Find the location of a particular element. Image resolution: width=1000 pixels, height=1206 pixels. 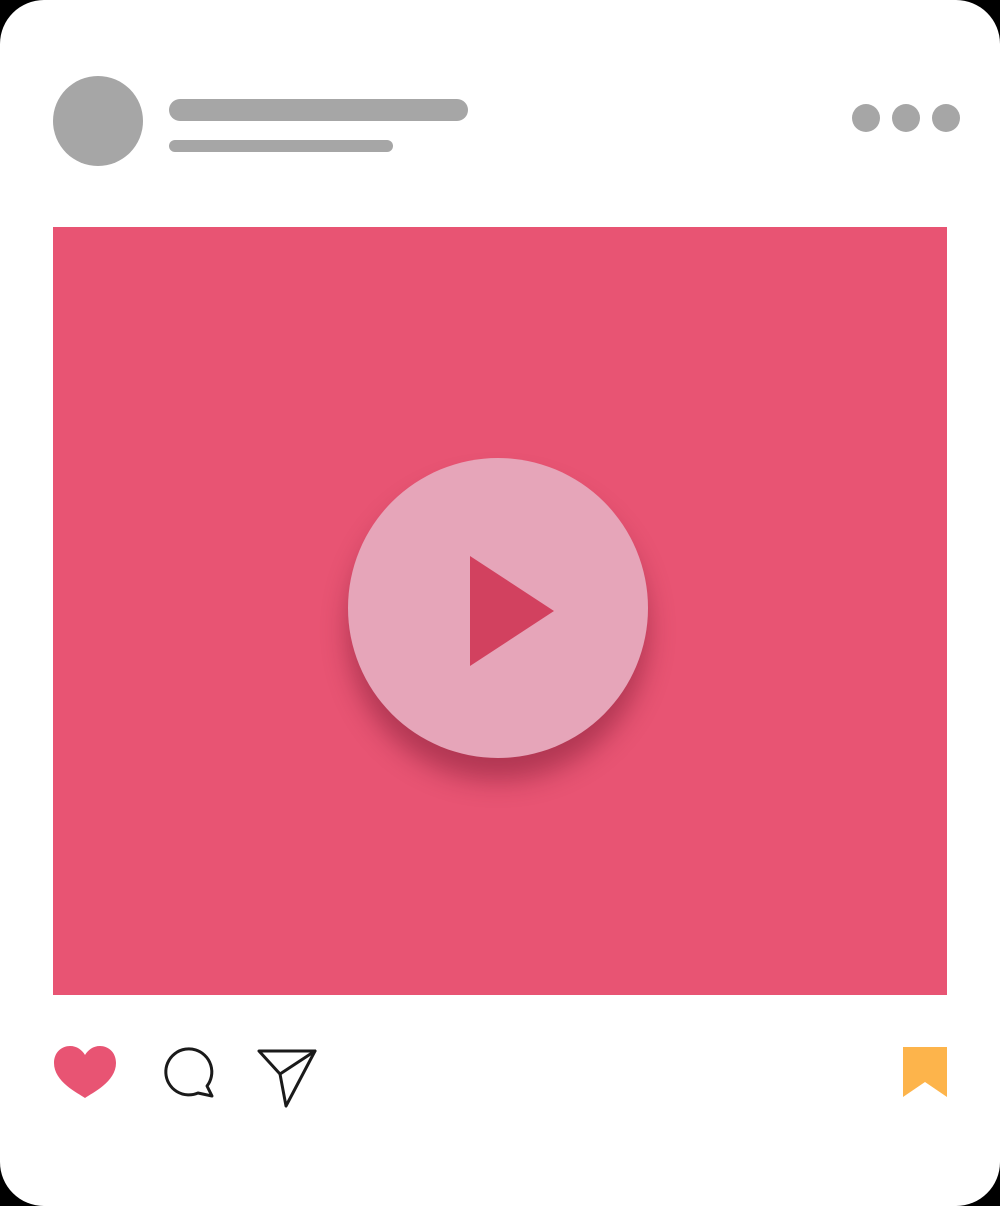

more-options-button is located at coordinates (906, 118).